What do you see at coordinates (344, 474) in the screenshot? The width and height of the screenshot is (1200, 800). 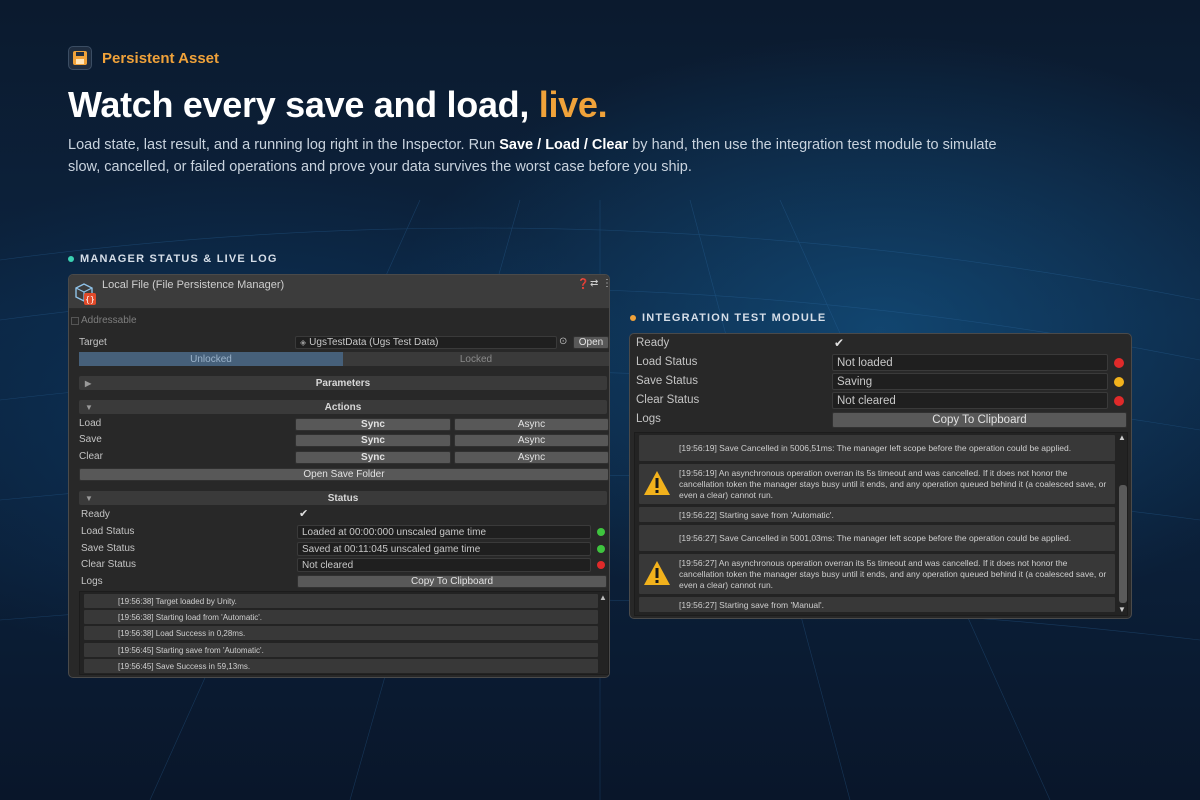 I see `open-save-folder-button: Open Save Folder` at bounding box center [344, 474].